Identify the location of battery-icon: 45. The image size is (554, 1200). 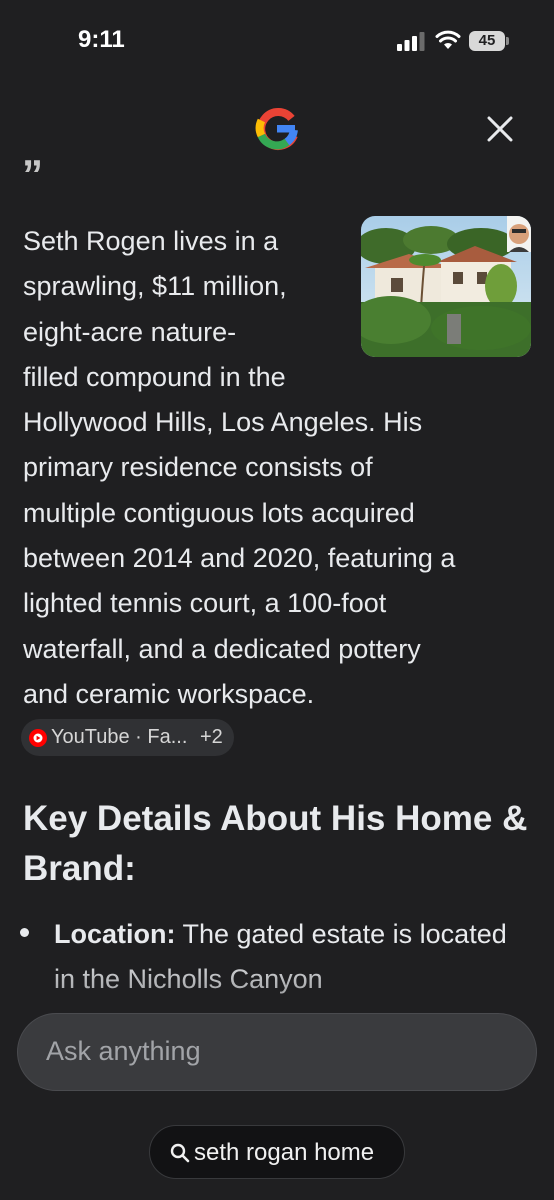
(489, 41).